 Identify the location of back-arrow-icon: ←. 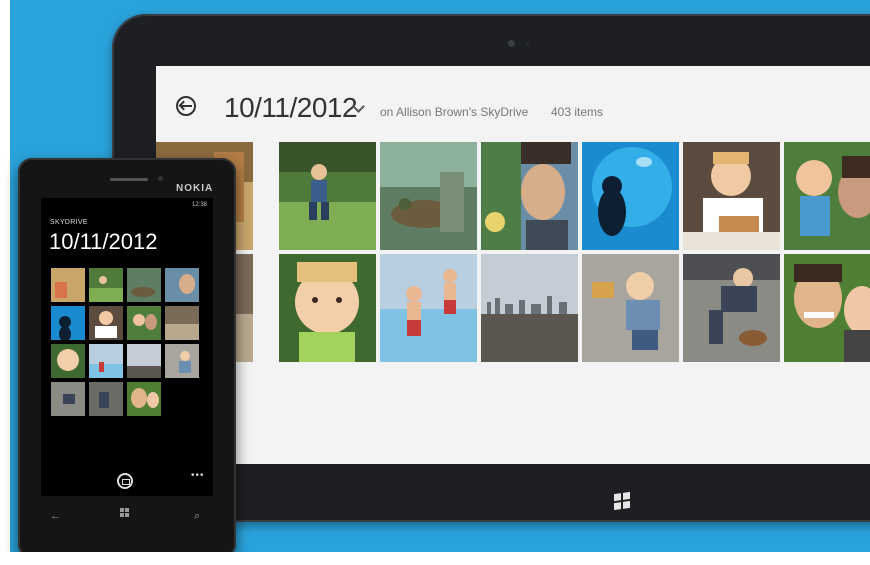
(55, 516).